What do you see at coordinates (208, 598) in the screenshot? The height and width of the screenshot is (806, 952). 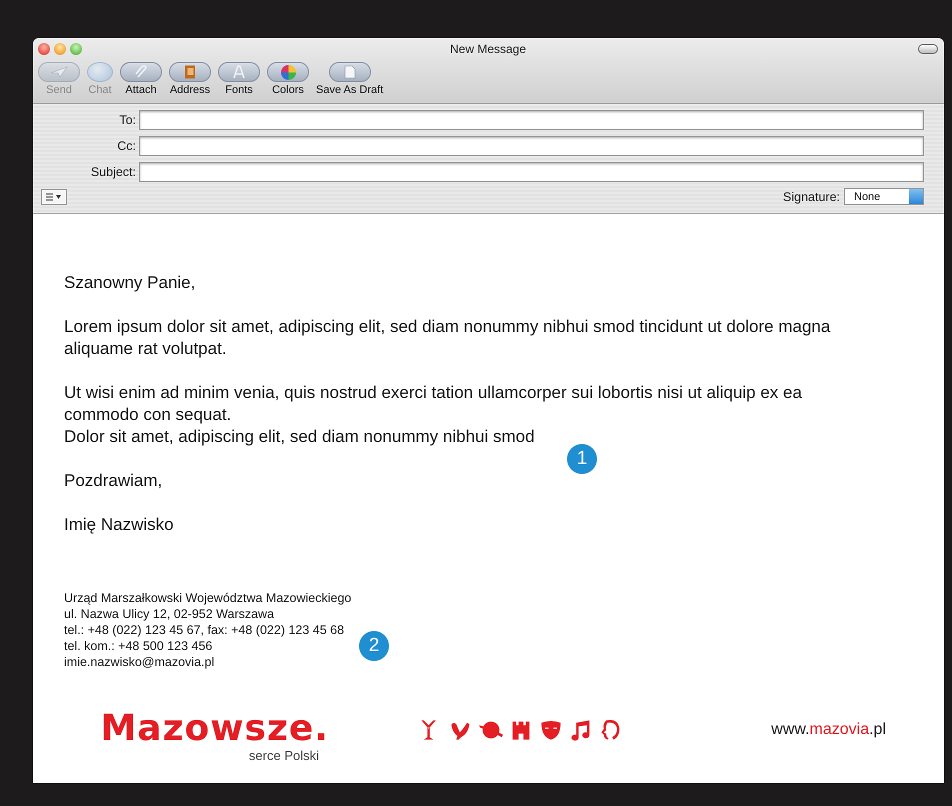 I see `contact-text: Urząd Marszałkowski Województwa Mazowieckiego` at bounding box center [208, 598].